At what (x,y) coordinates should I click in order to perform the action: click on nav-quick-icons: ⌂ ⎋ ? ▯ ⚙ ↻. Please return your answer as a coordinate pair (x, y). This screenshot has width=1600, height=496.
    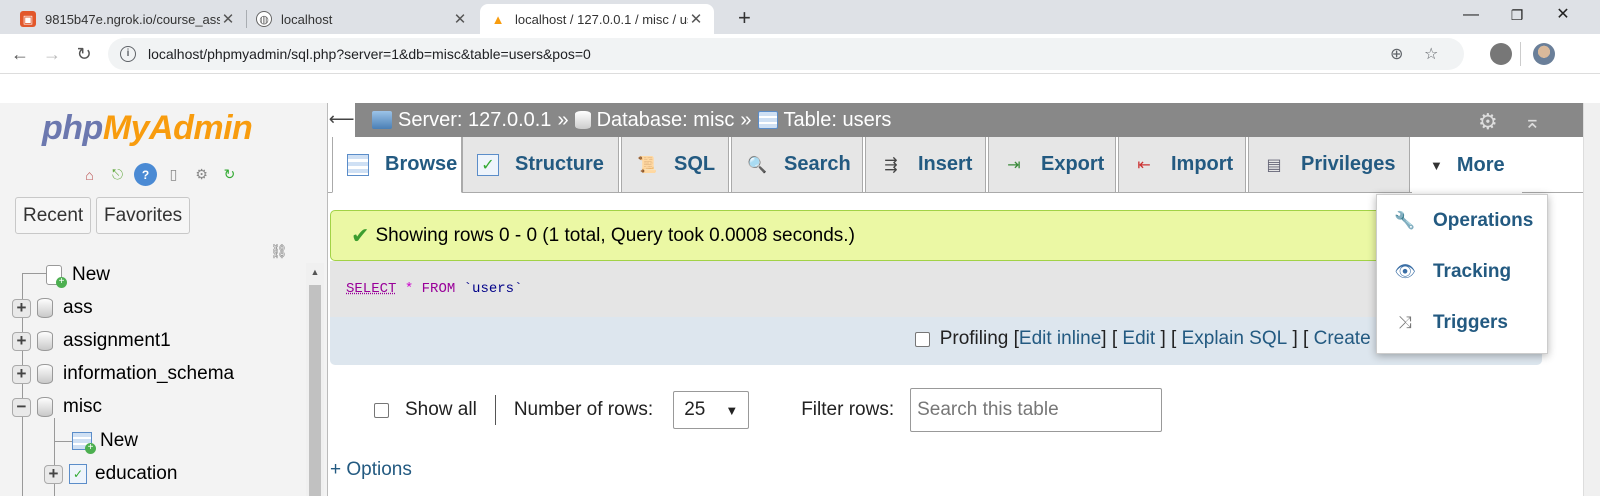
    Looking at the image, I should click on (159, 174).